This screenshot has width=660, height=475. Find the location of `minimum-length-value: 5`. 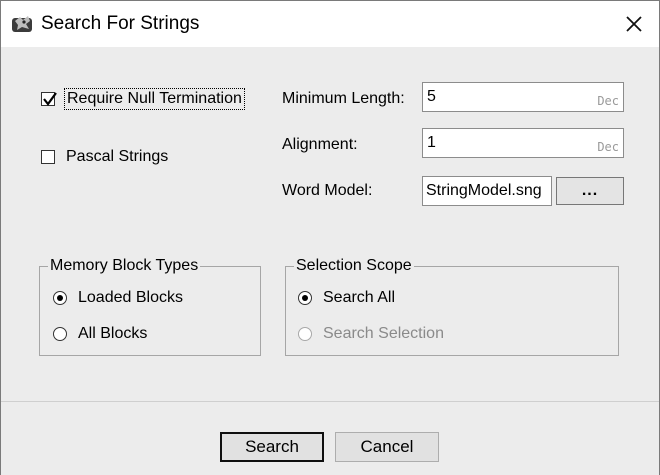

minimum-length-value: 5 is located at coordinates (431, 96).